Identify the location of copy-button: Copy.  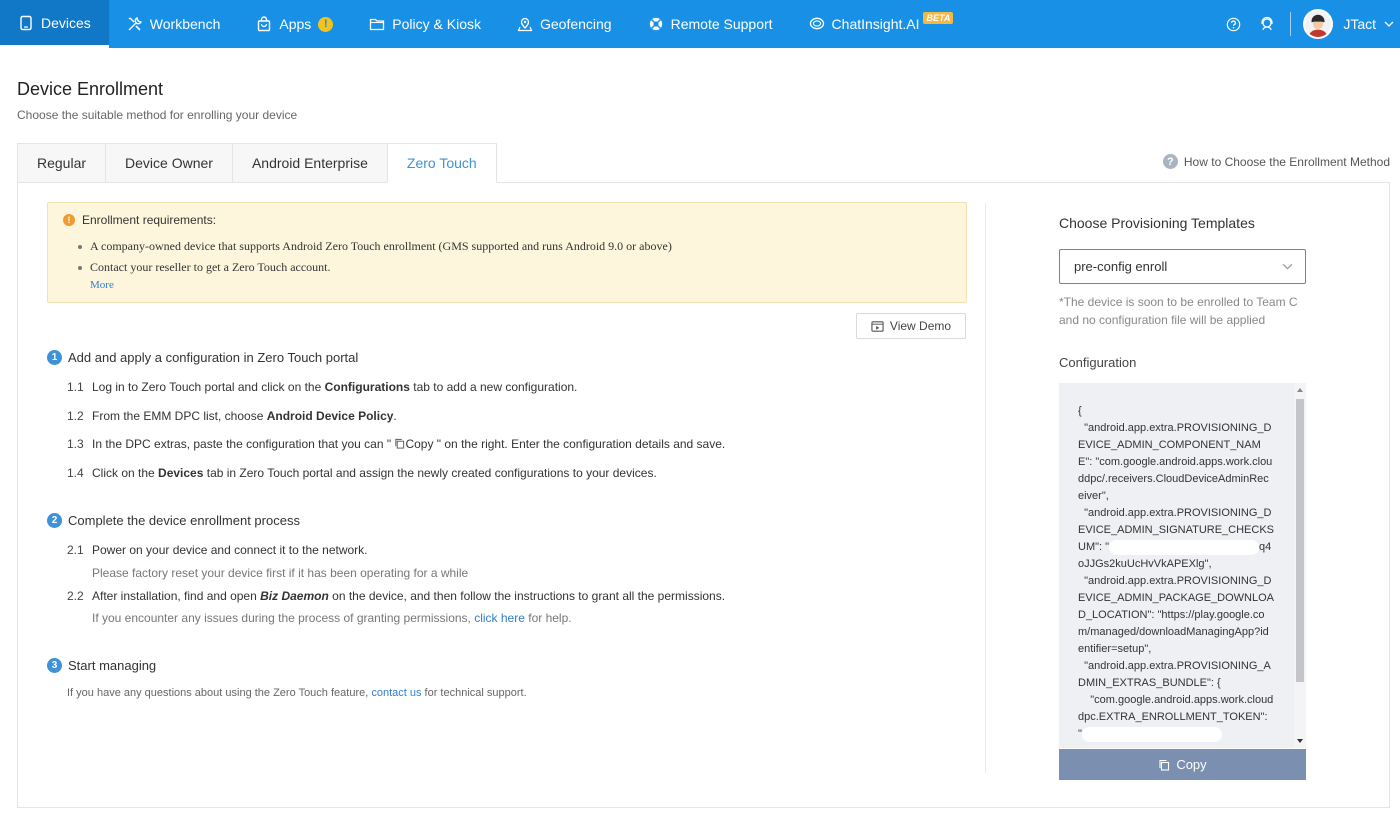
(1182, 764).